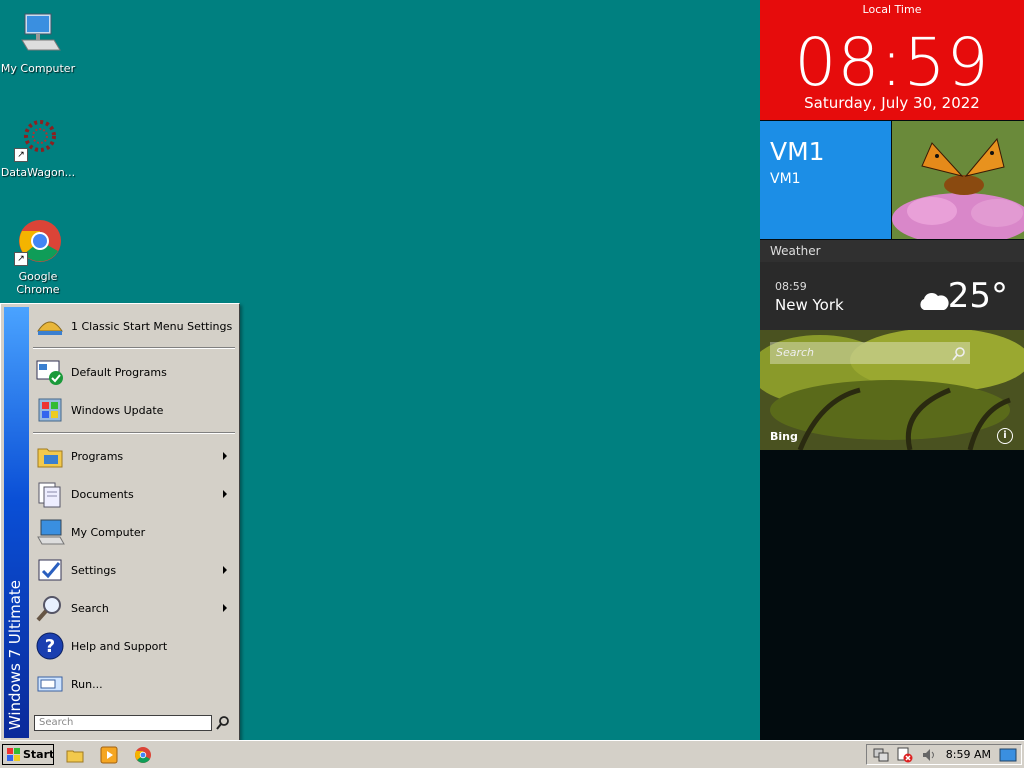 Image resolution: width=1024 pixels, height=768 pixels. I want to click on volume-icon, so click(929, 757).